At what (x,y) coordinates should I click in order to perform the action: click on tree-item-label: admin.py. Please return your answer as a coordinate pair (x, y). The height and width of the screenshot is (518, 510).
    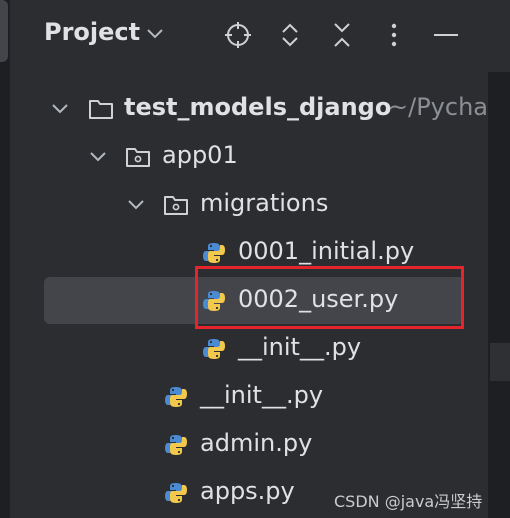
    Looking at the image, I should click on (256, 443).